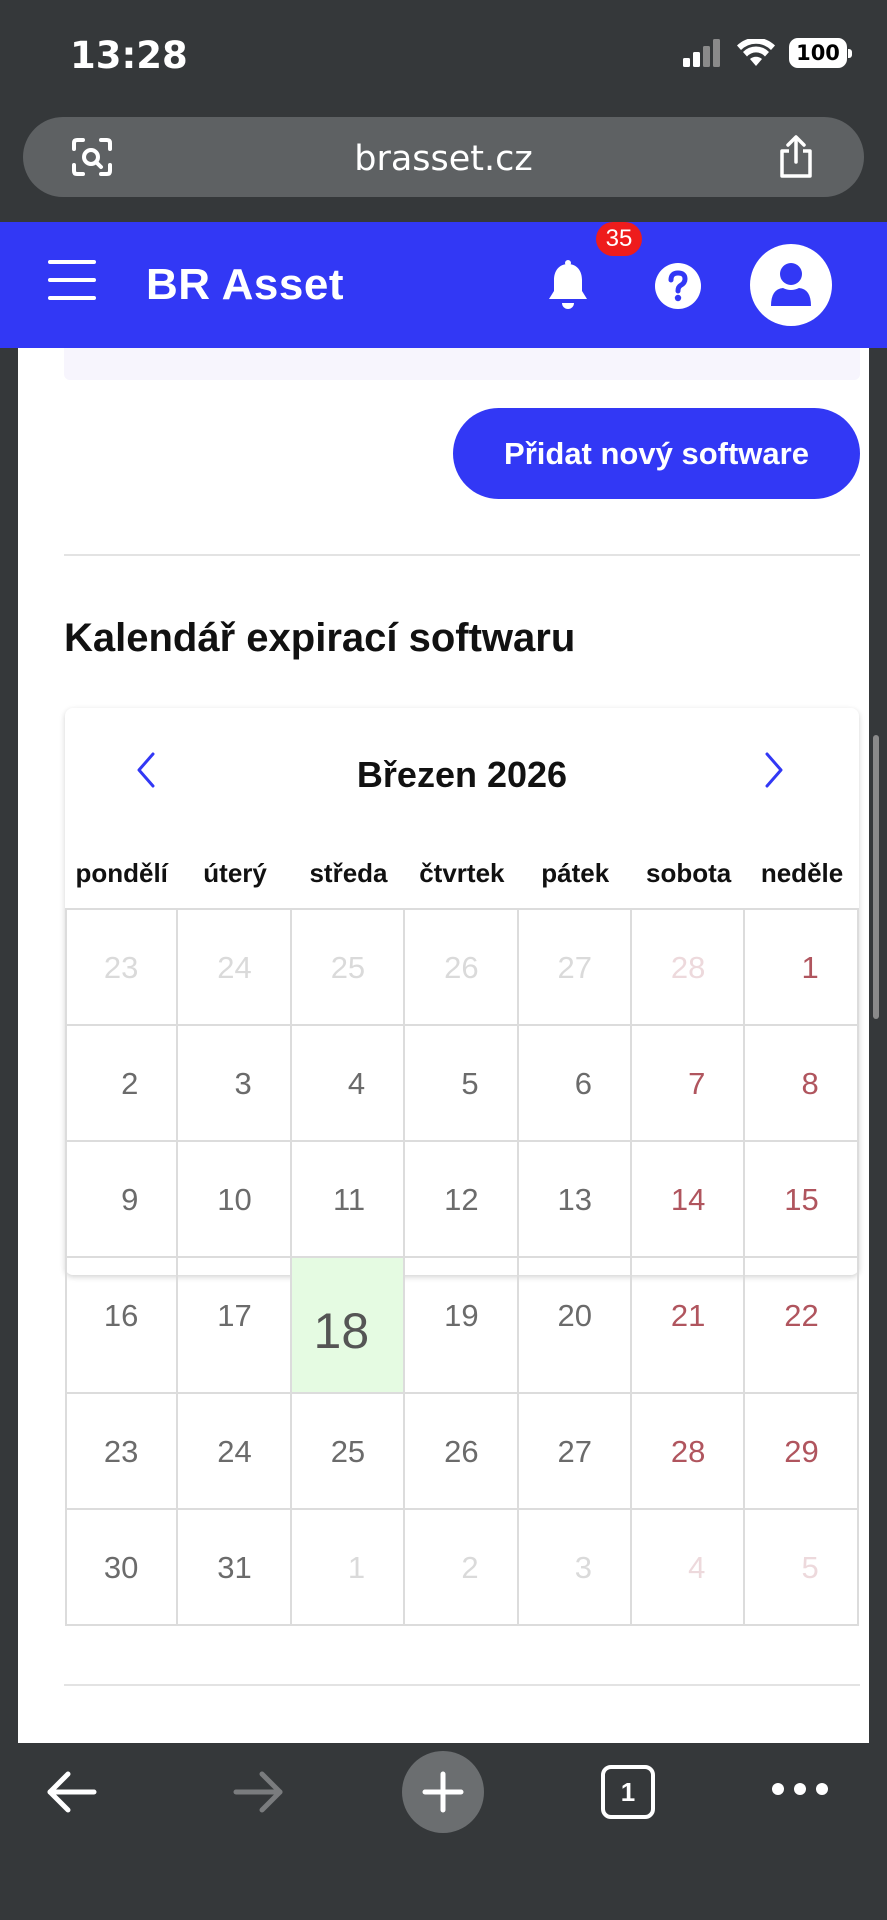 The width and height of the screenshot is (887, 1920). I want to click on calendar-week: 2 3 4 5 6 7 8, so click(462, 1084).